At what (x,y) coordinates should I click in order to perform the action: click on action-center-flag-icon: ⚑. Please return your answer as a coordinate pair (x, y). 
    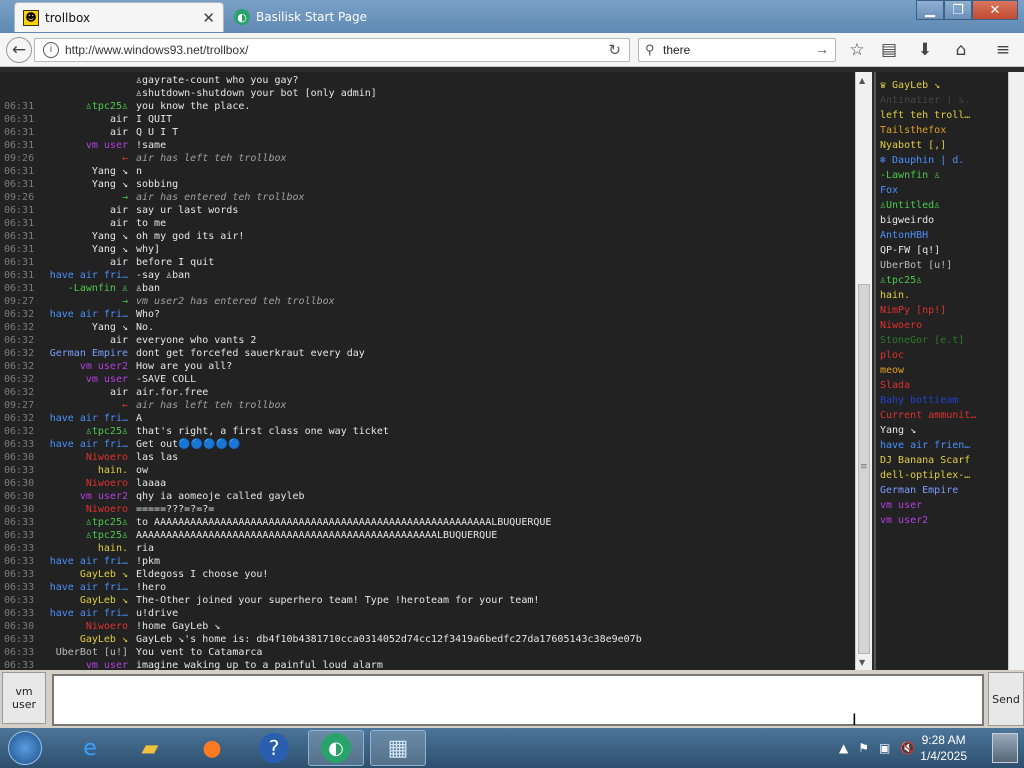
    Looking at the image, I should click on (863, 748).